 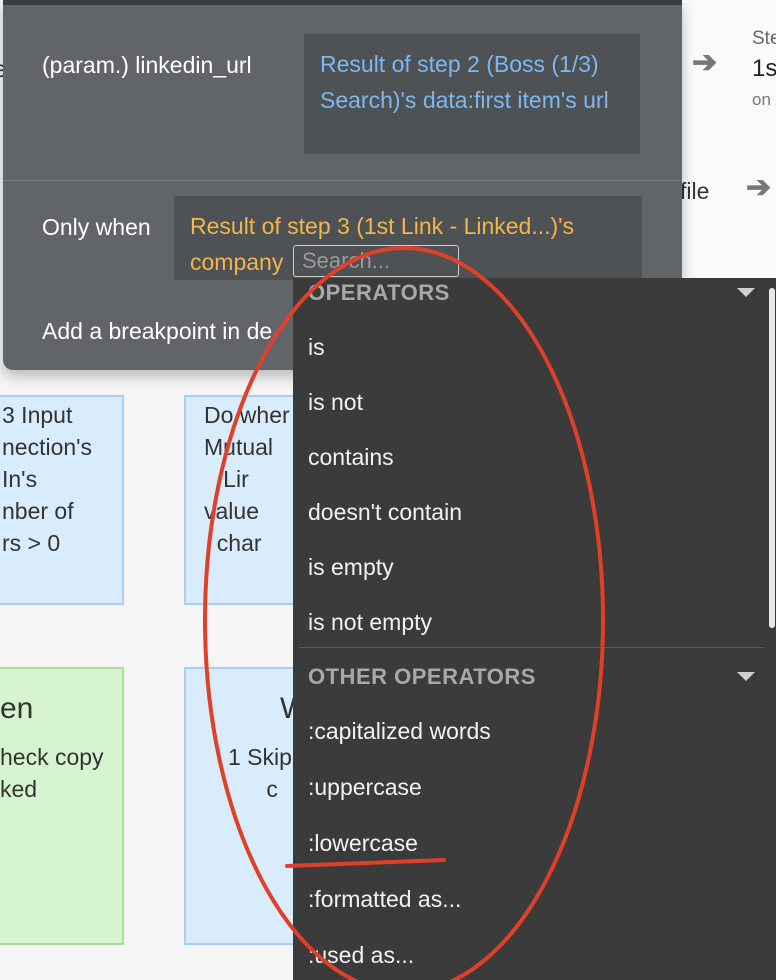 What do you see at coordinates (351, 567) in the screenshot?
I see `operator-item: is empty` at bounding box center [351, 567].